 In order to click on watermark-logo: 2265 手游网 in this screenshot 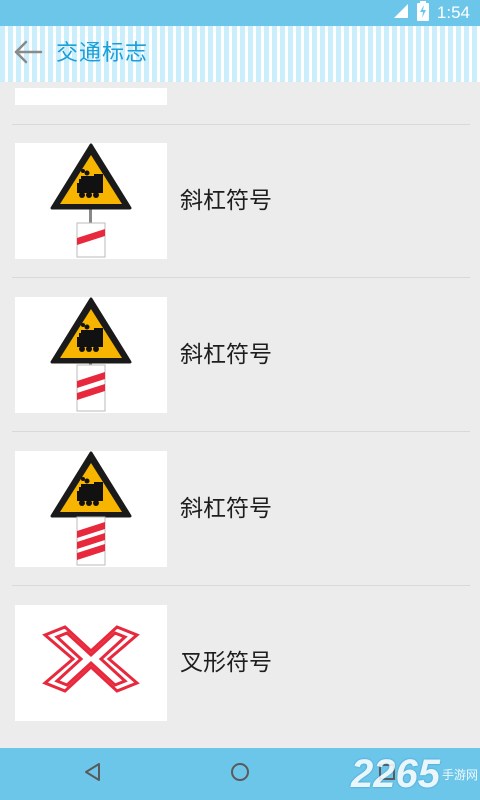, I will do `click(414, 774)`.